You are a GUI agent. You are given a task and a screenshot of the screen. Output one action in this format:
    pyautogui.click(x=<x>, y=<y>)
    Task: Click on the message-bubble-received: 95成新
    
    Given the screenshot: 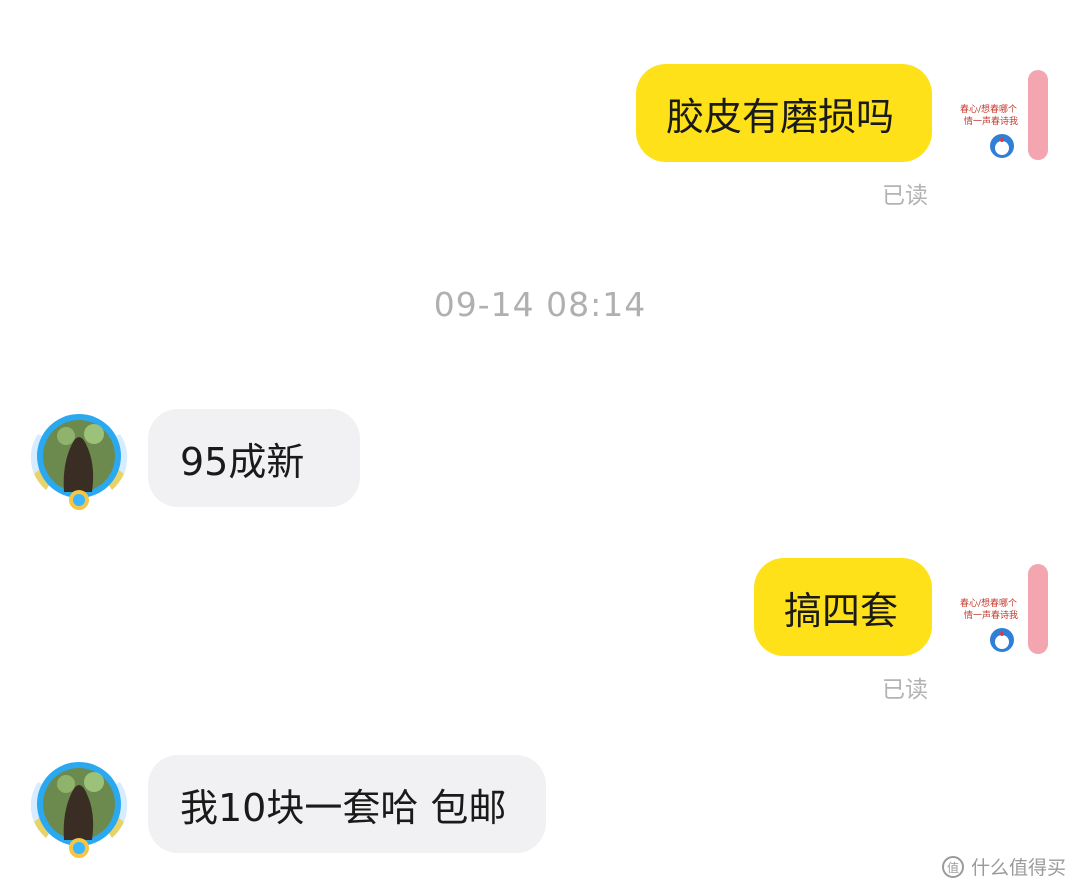 What is the action you would take?
    pyautogui.click(x=254, y=458)
    